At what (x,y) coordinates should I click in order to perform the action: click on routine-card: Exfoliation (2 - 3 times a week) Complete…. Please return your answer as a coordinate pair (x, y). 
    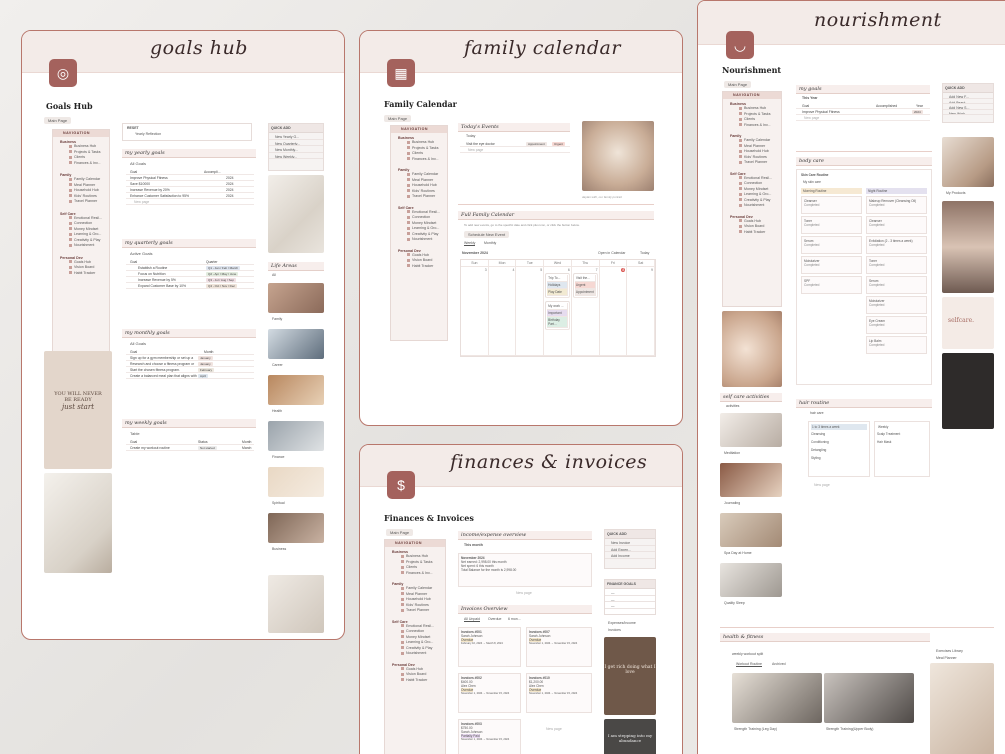
    Looking at the image, I should click on (896, 245).